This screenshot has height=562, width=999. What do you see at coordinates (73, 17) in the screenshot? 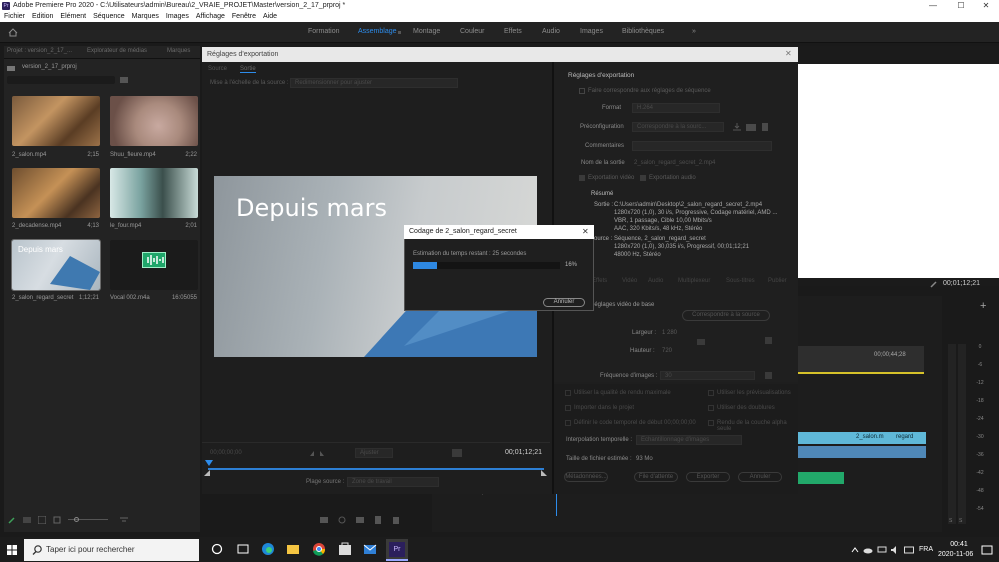
I see `menu-element: Elément` at bounding box center [73, 17].